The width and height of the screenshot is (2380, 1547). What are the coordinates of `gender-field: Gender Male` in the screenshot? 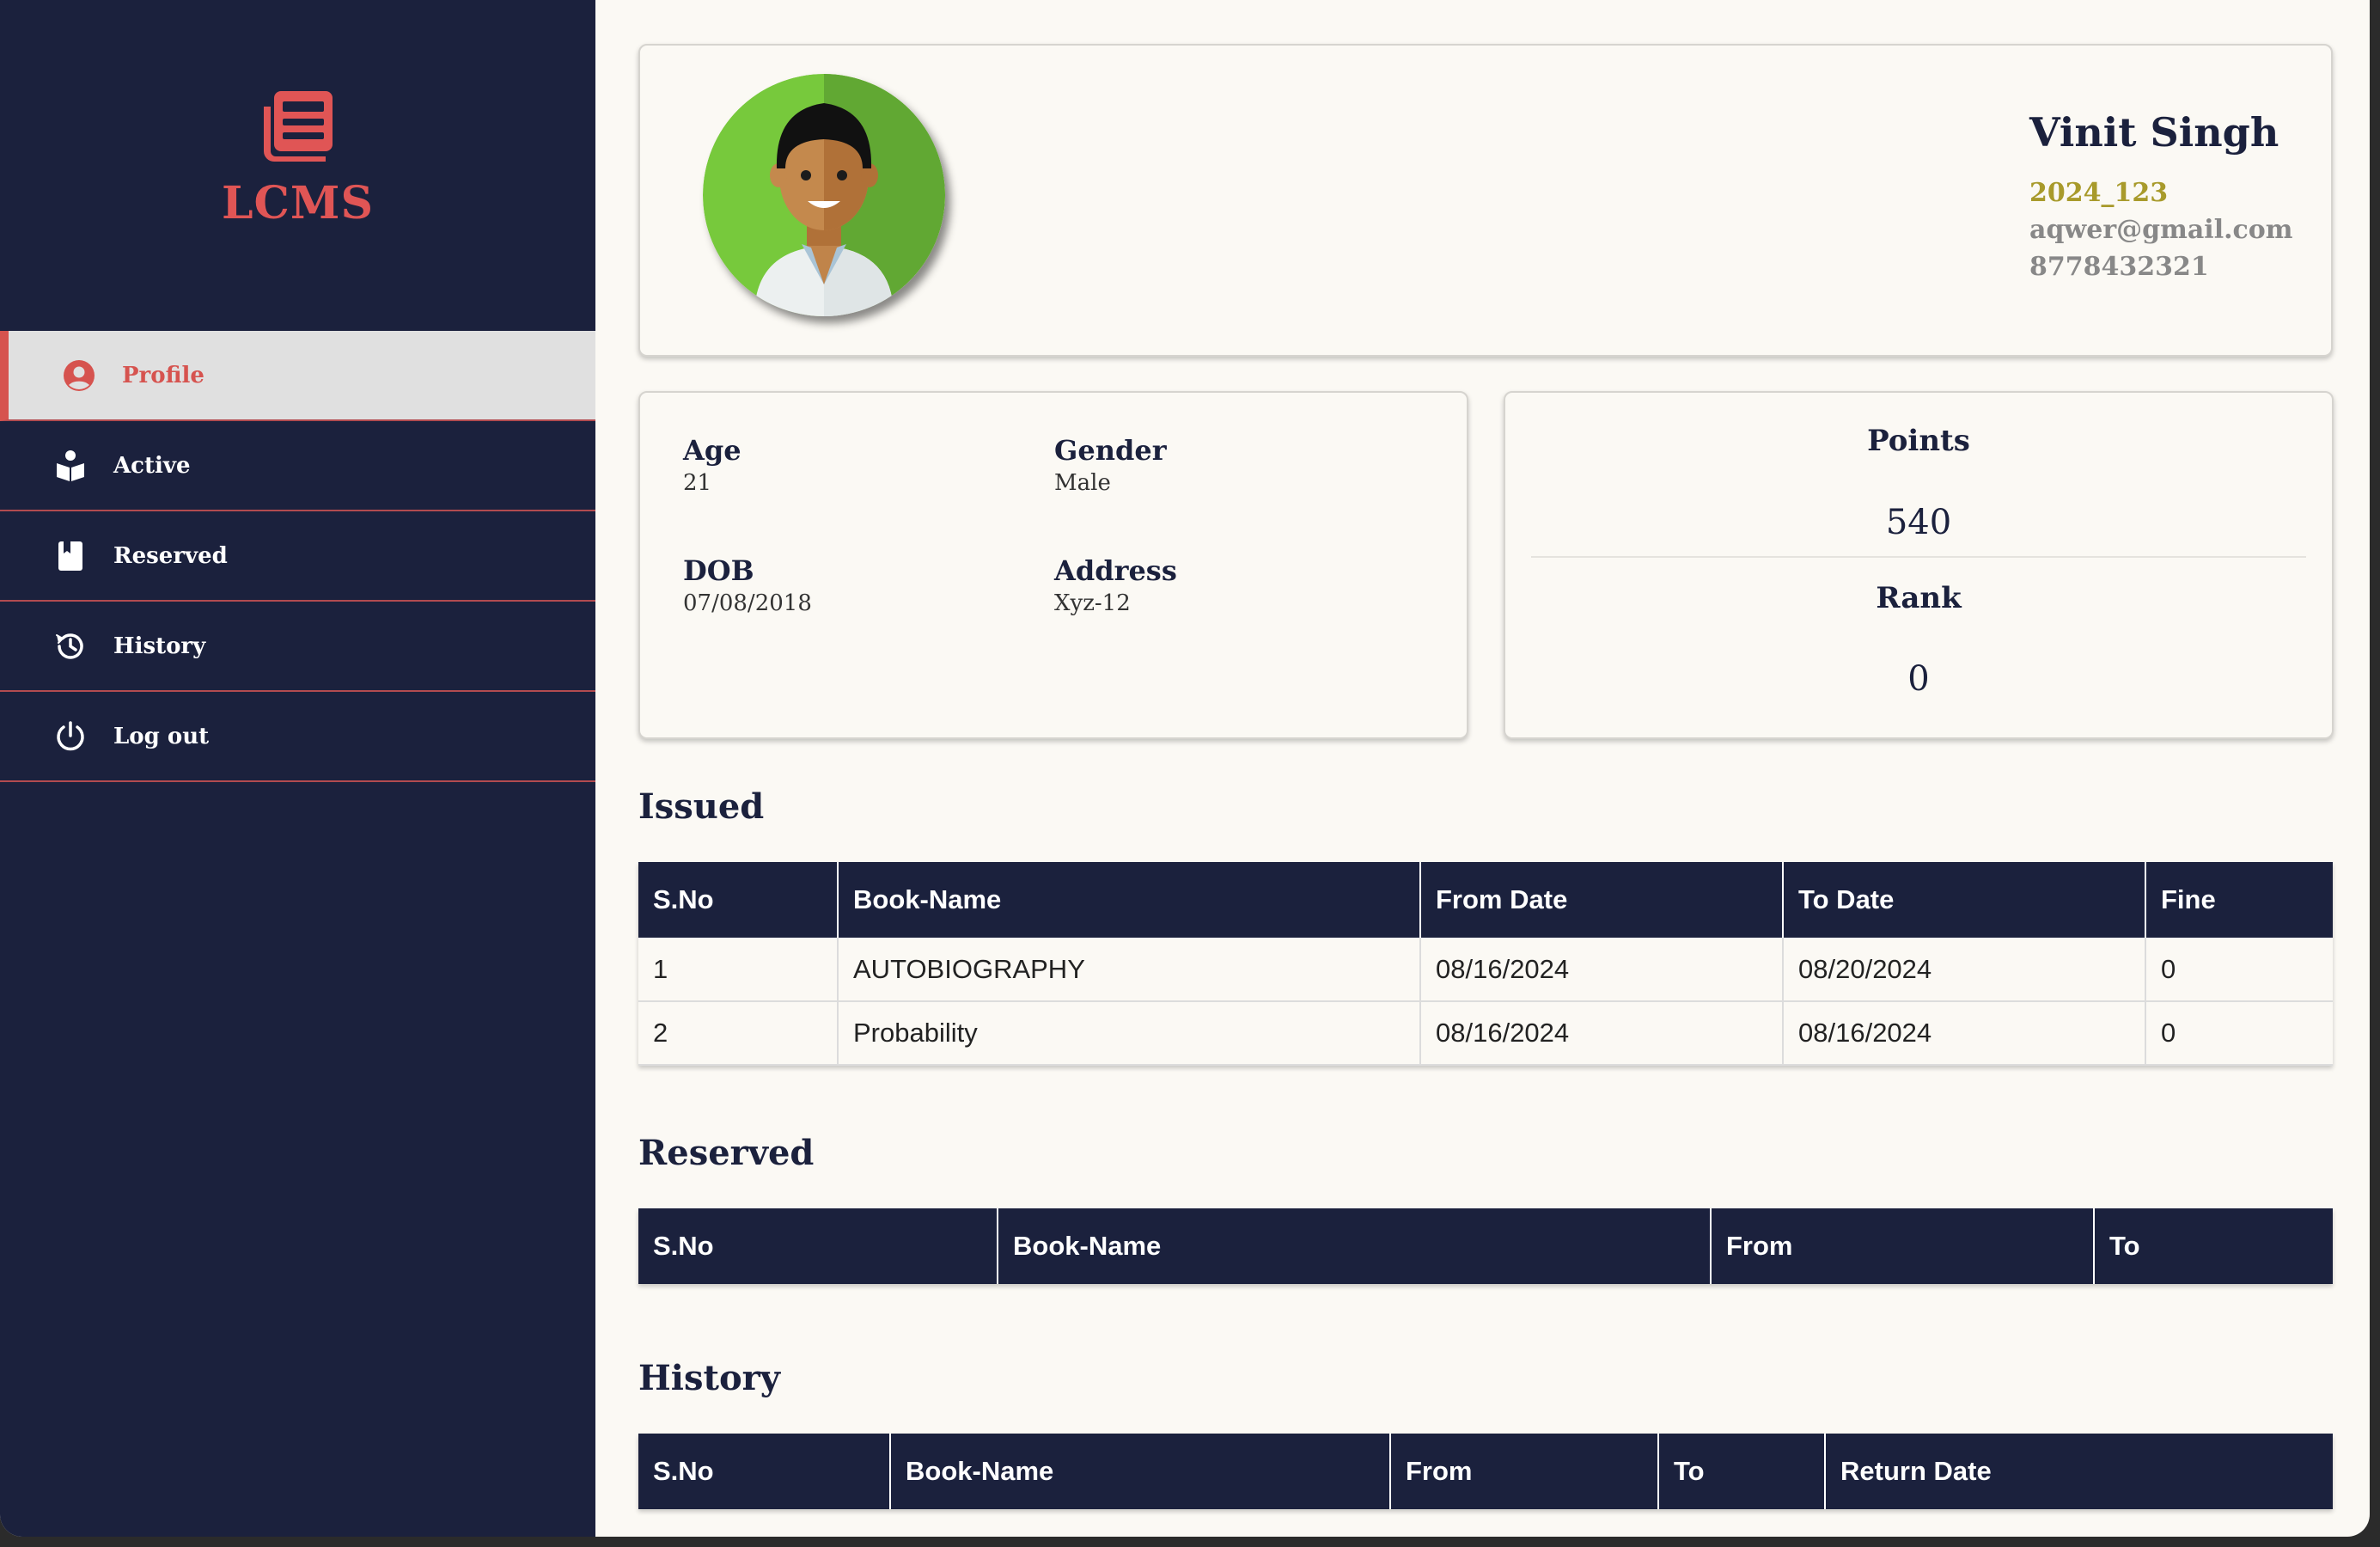 It's located at (1110, 465).